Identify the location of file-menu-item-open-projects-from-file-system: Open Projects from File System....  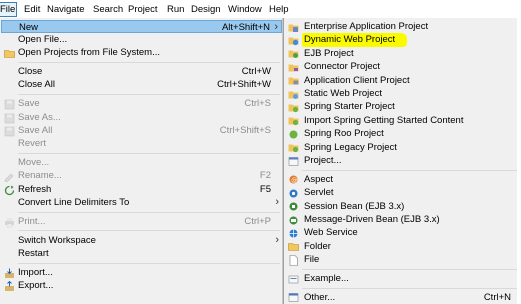
(141, 52).